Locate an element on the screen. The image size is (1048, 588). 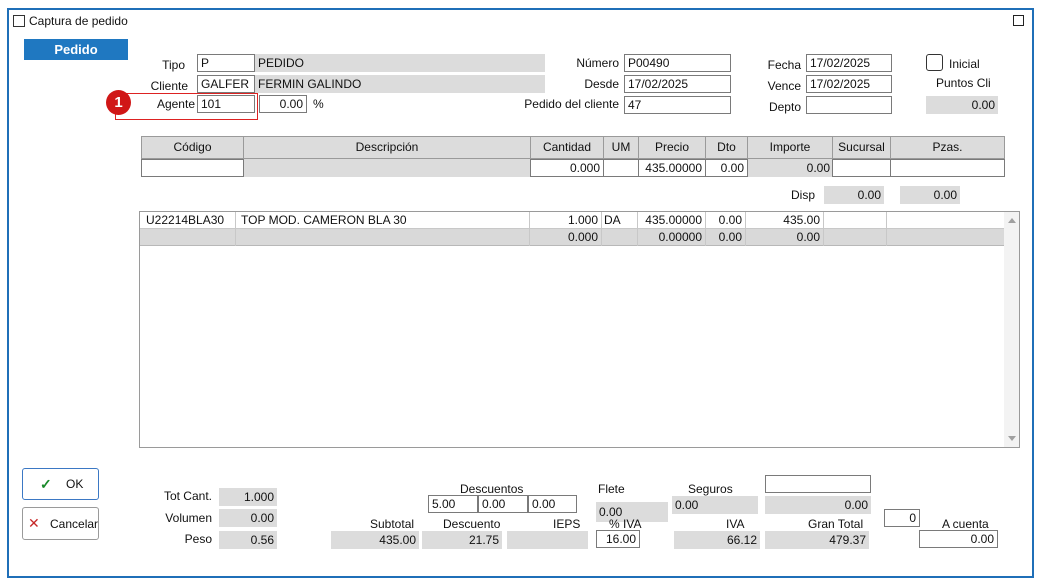
cell-descripcion is located at coordinates (383, 237).